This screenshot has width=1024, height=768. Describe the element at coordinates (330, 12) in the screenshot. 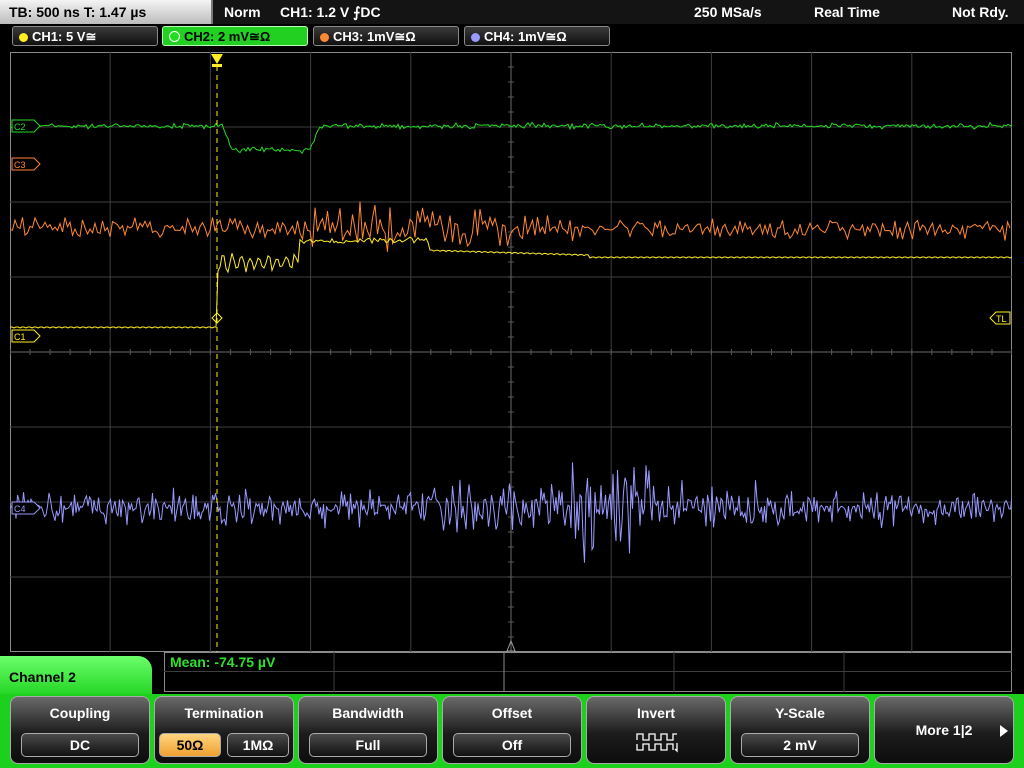

I see `trigger-settings: CH1: 1.2 V ⨍DC` at that location.